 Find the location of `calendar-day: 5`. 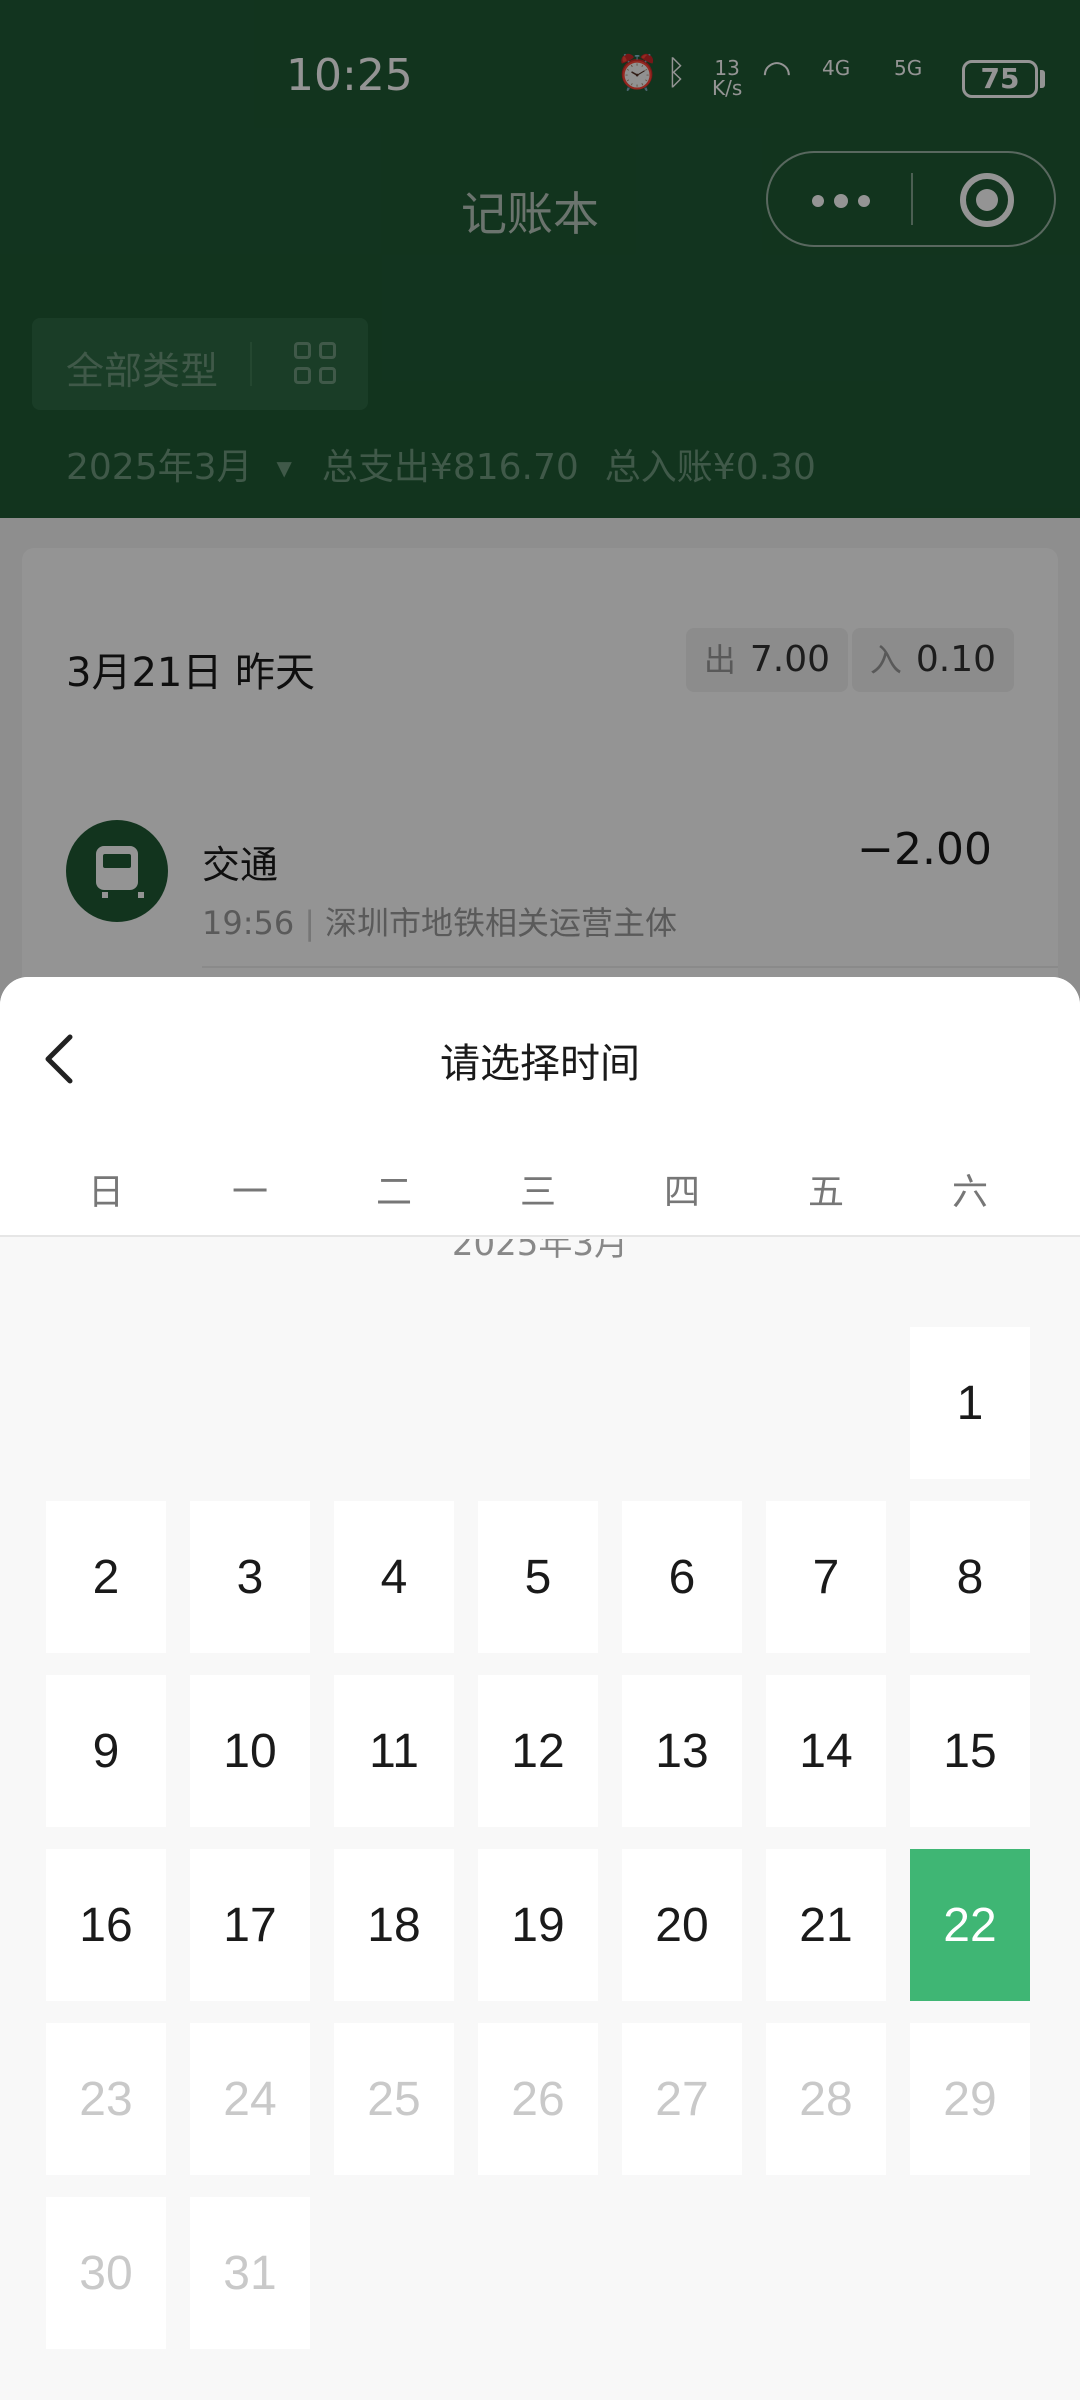

calendar-day: 5 is located at coordinates (538, 1577).